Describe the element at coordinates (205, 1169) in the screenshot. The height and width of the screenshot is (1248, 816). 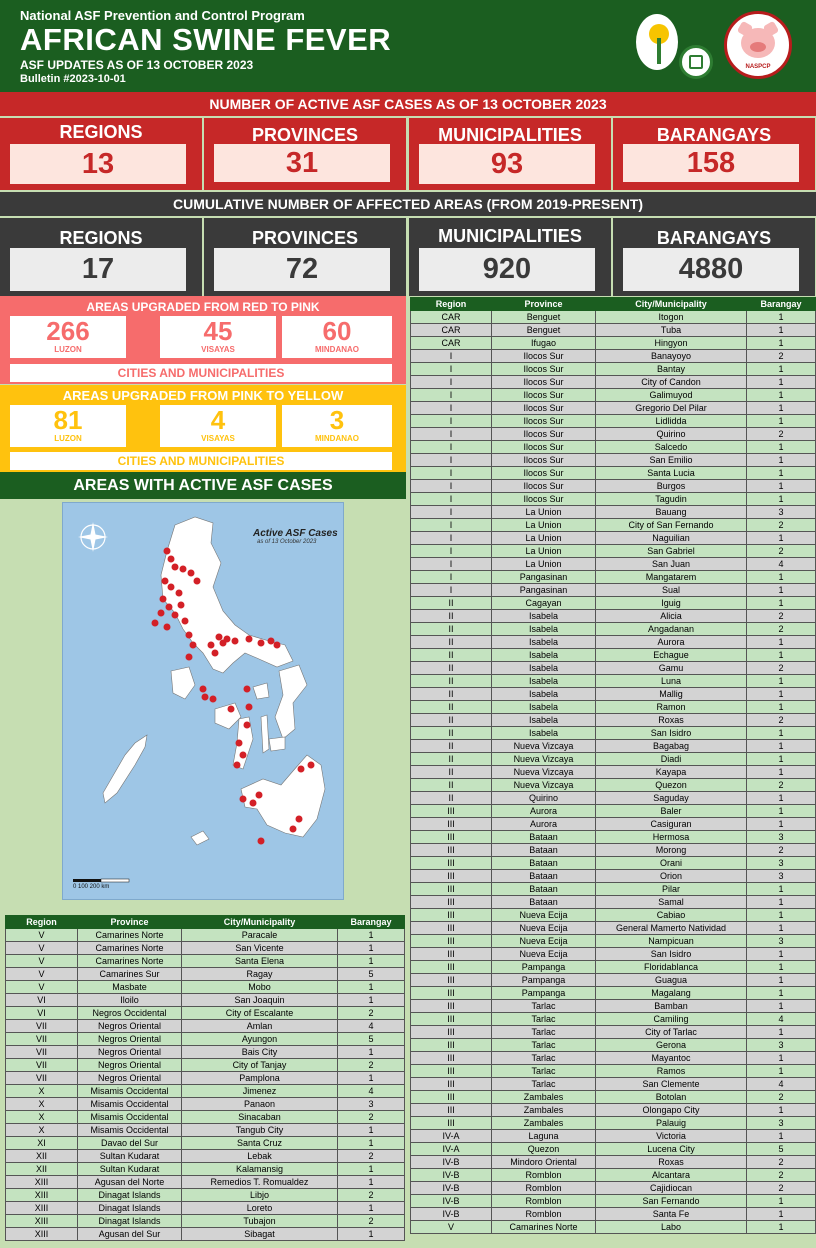
I see `table-row: XII Sultan Kudarat Kalamansig 1` at that location.